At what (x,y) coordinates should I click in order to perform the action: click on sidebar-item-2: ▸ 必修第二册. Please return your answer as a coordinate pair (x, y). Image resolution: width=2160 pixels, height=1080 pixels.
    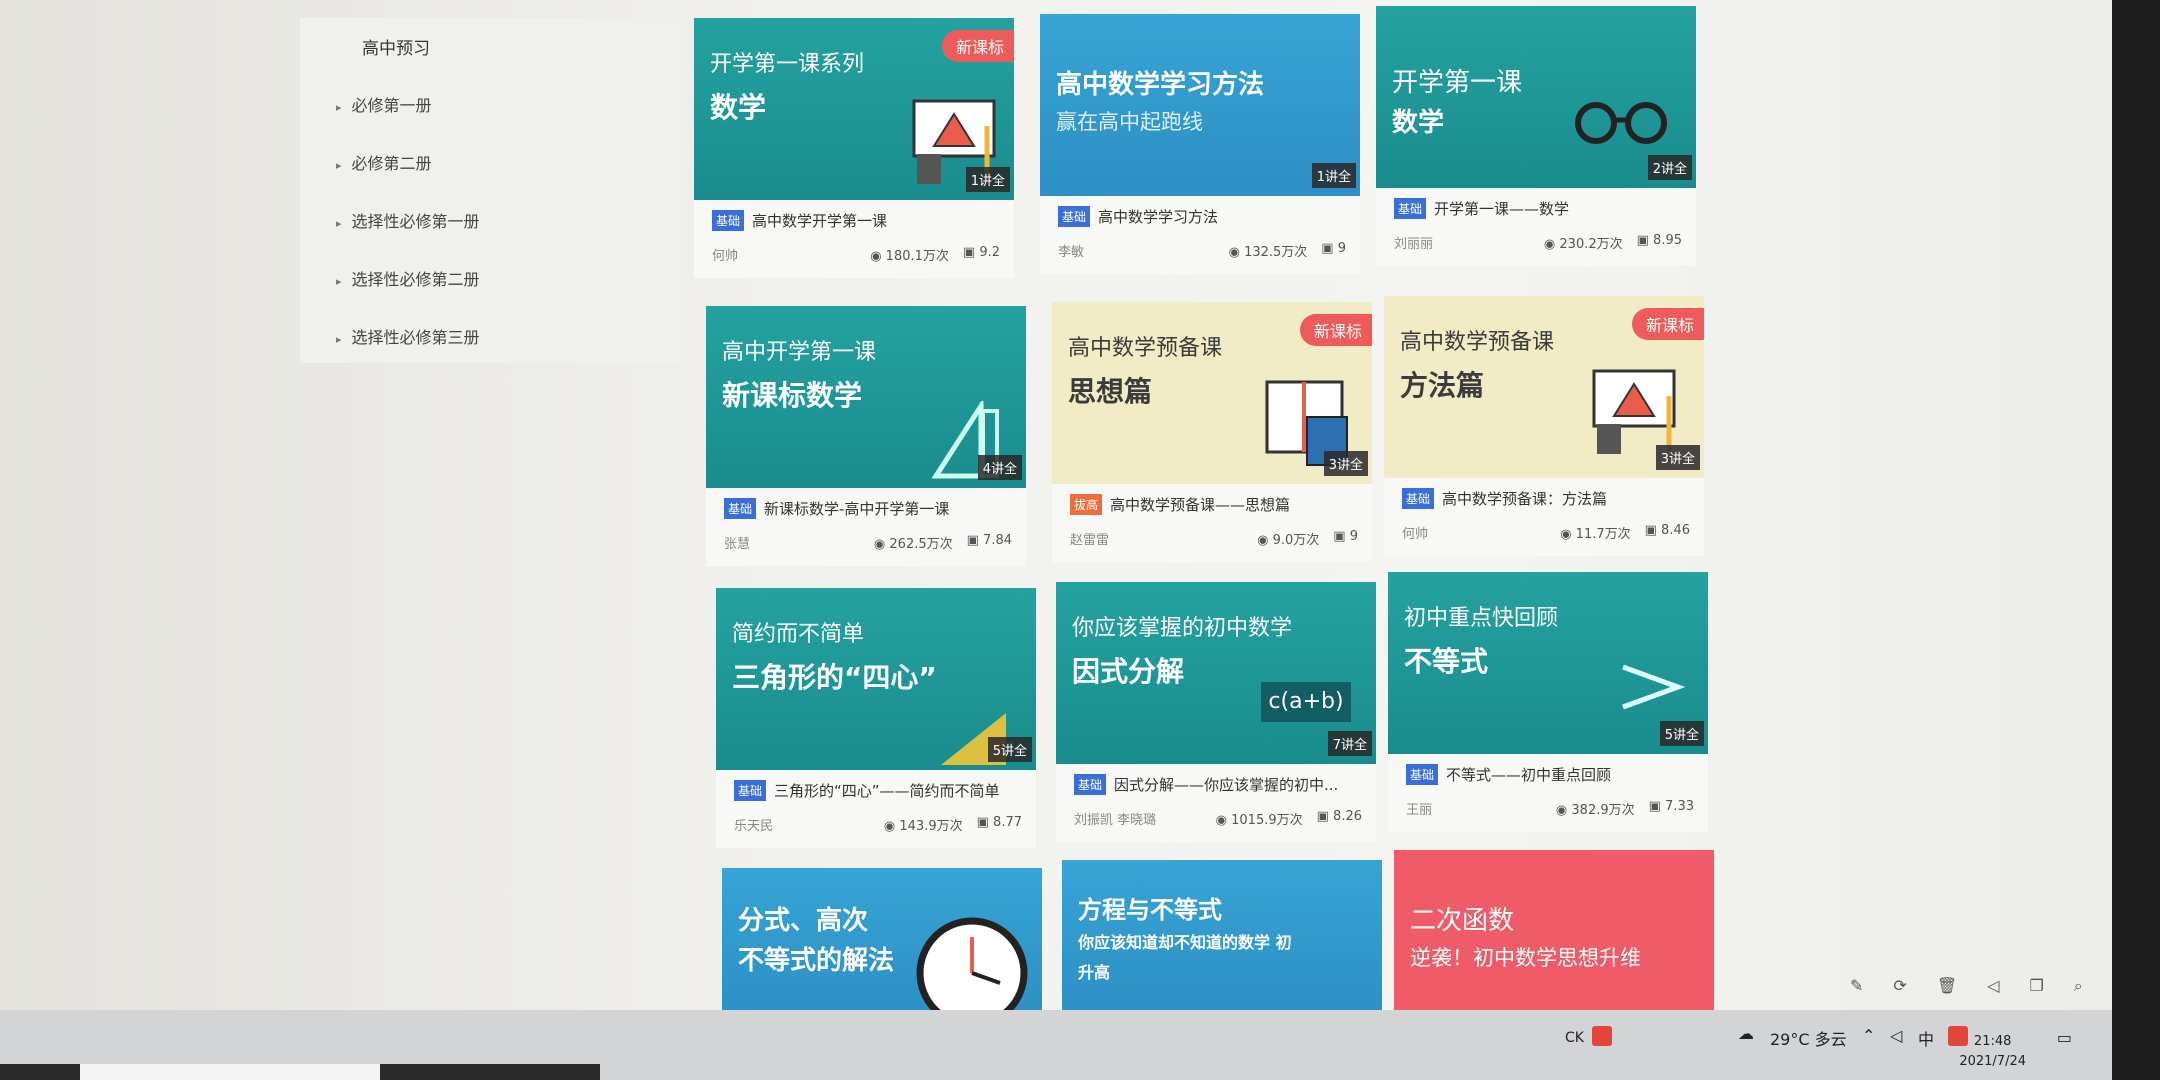
    Looking at the image, I should click on (384, 162).